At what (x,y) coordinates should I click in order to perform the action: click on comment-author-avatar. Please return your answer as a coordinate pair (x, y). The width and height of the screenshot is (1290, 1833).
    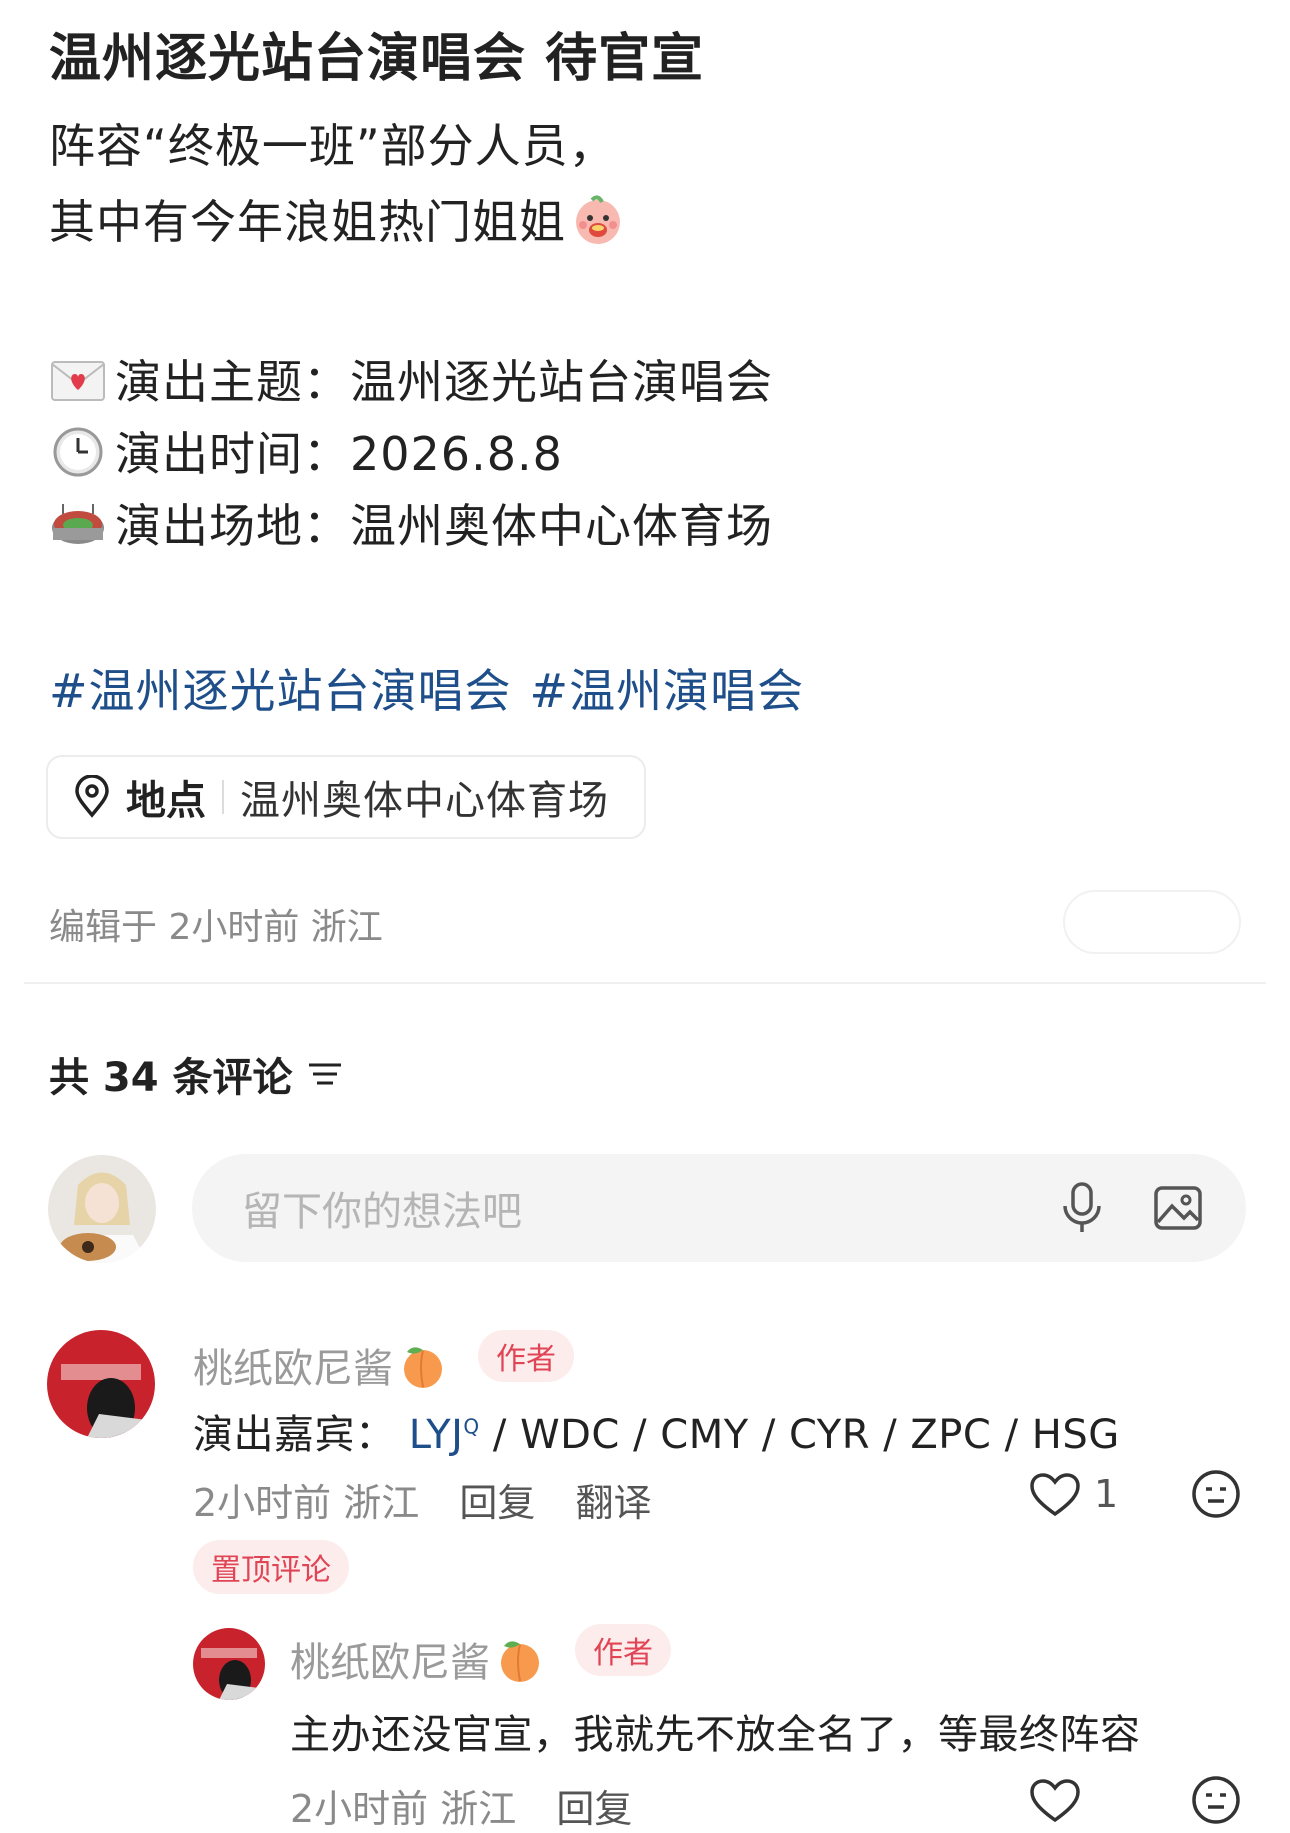
    Looking at the image, I should click on (101, 1384).